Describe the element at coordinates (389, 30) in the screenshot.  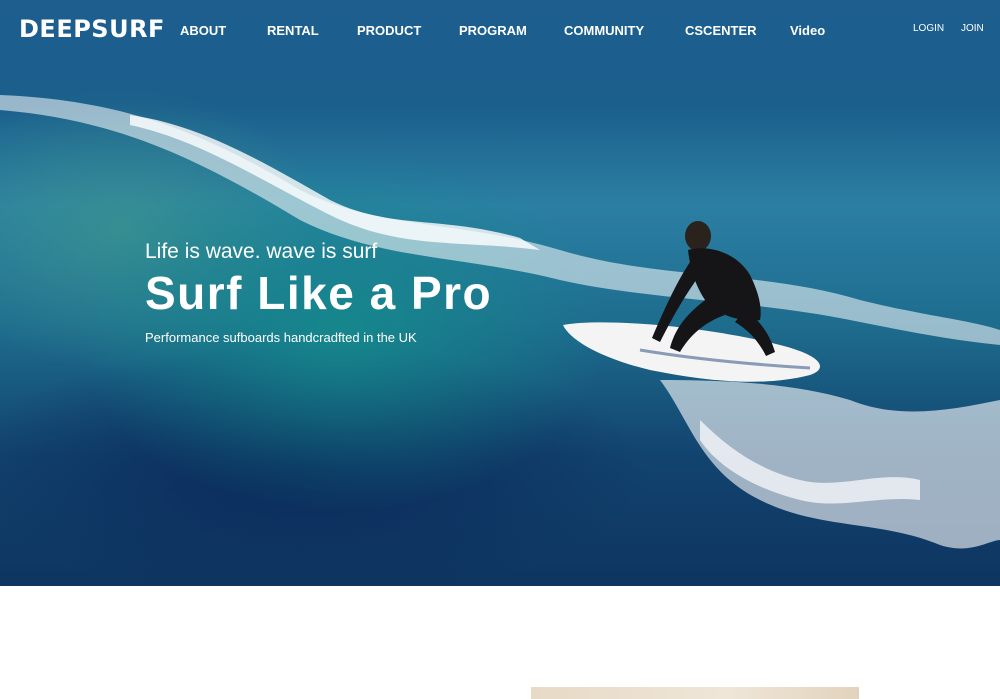
I see `nav-product: PRODUCT` at that location.